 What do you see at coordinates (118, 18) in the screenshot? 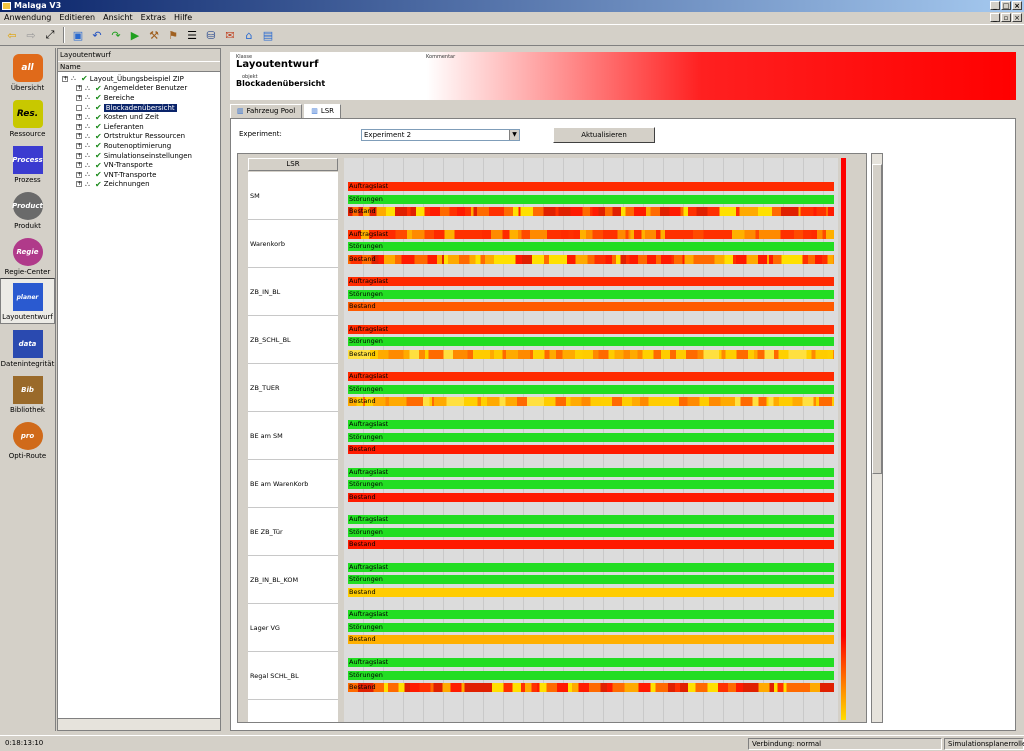
I see `menu-ansicht: Ansicht` at bounding box center [118, 18].